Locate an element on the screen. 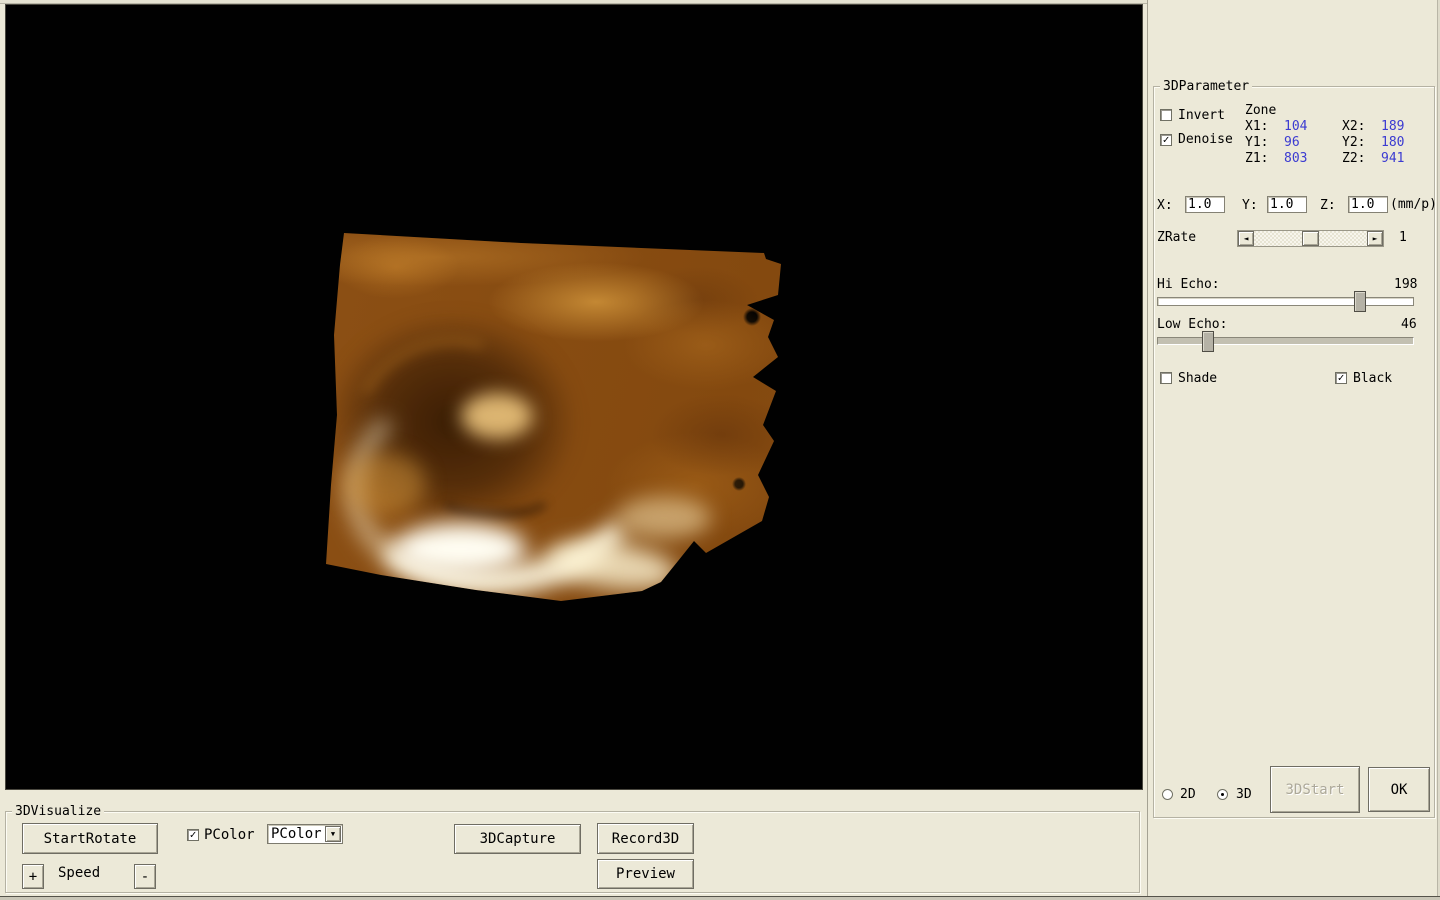 This screenshot has height=900, width=1440. 3dstart-button: 3DStart is located at coordinates (1315, 789).